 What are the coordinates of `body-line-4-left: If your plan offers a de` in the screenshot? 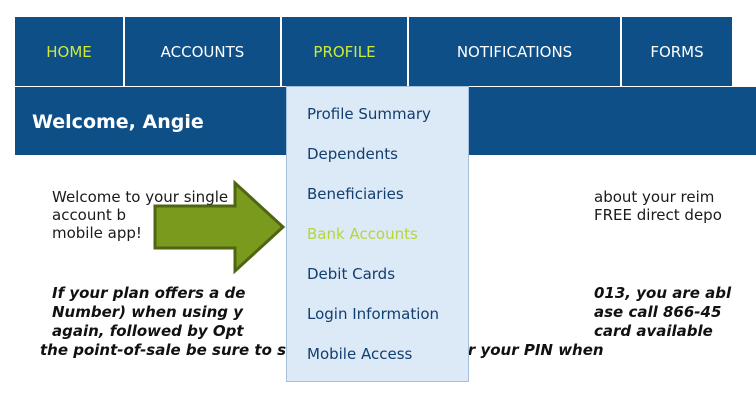 It's located at (149, 293).